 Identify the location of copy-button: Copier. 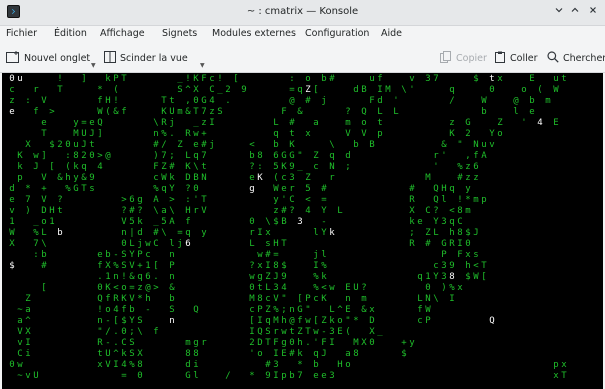
(463, 58).